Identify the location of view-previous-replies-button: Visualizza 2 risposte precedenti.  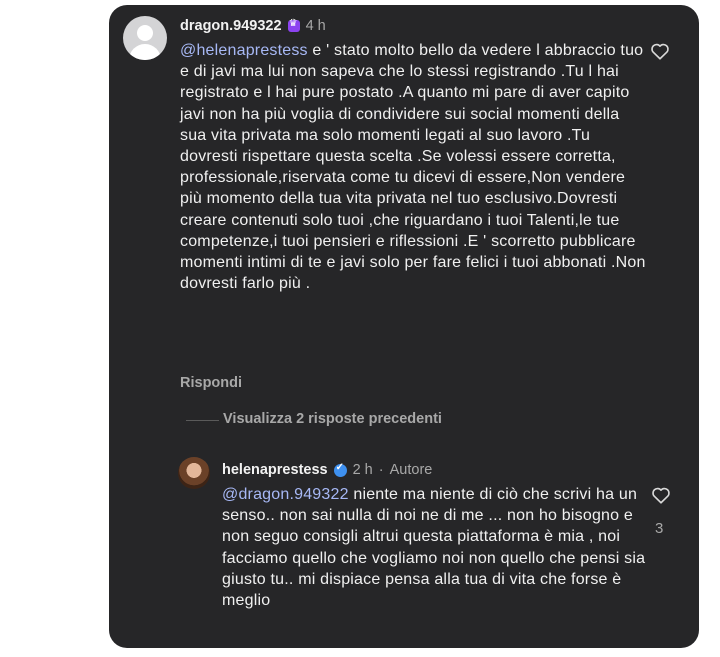
(332, 419).